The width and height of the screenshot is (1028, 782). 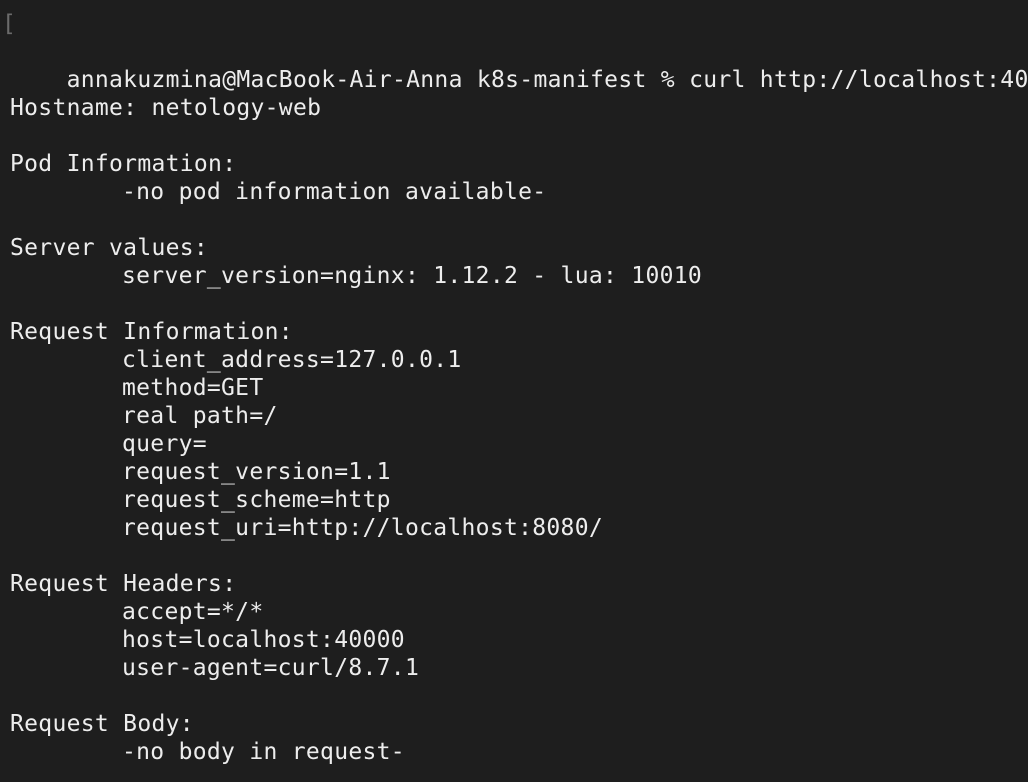 I want to click on request-info-header: Request Information:, so click(x=151, y=332).